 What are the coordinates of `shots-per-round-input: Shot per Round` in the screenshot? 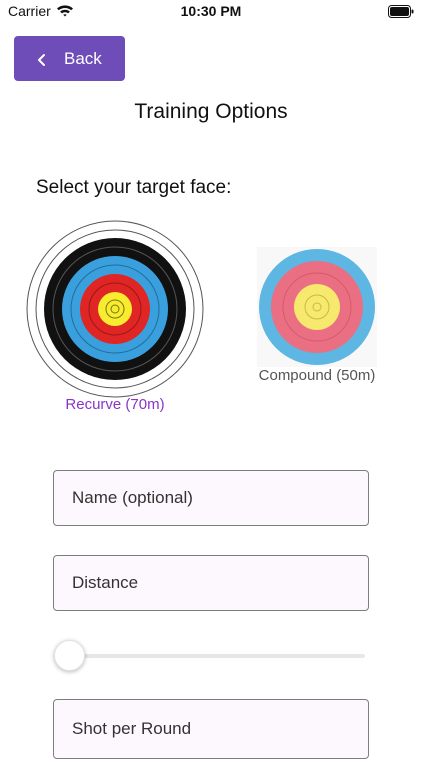 It's located at (211, 729).